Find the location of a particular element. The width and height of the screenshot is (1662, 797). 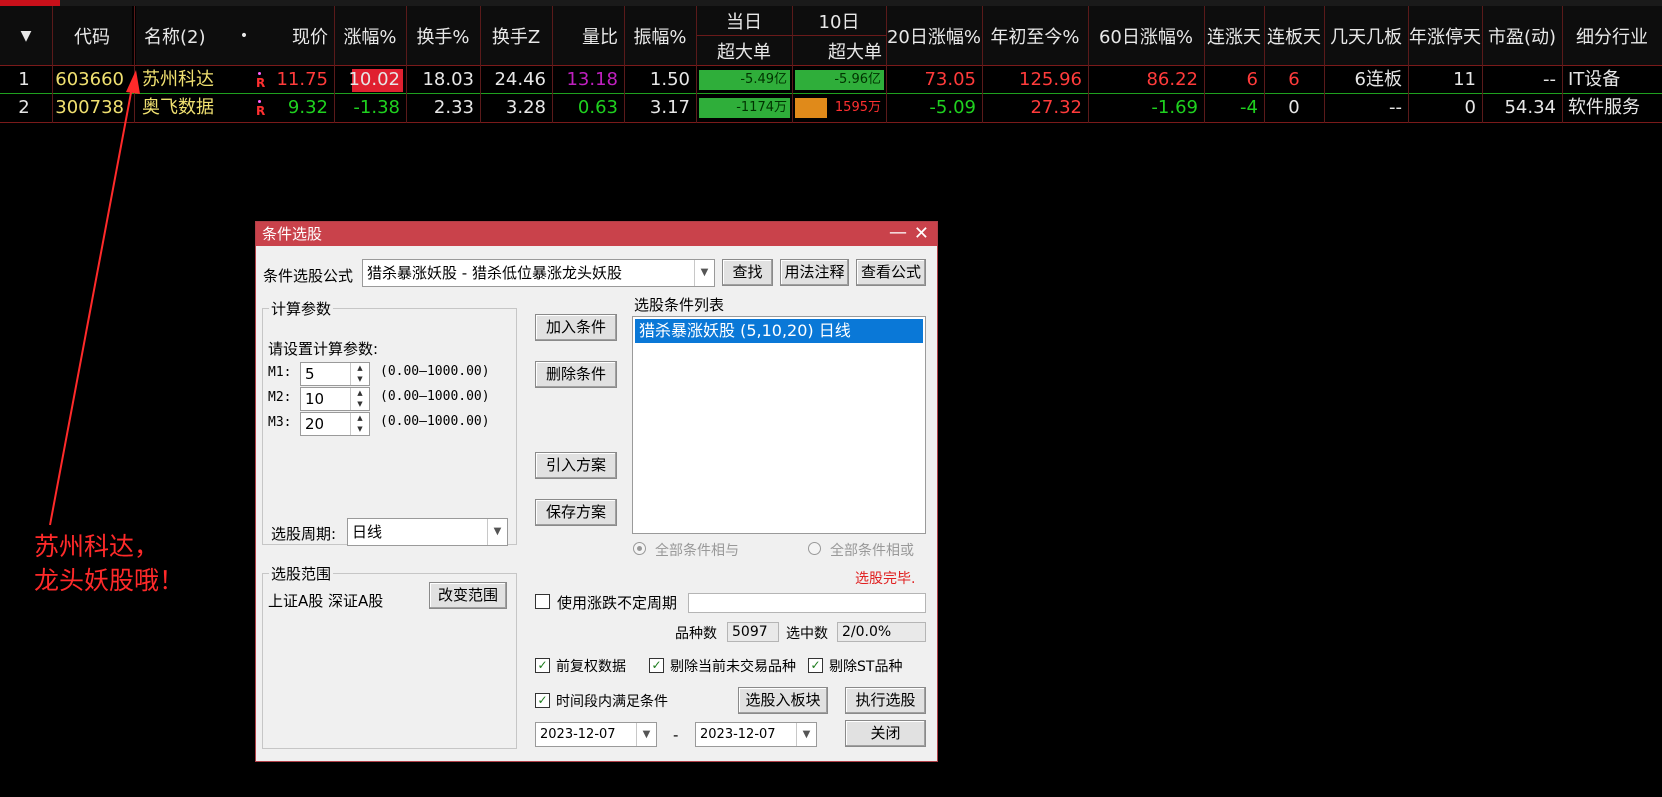

dialog-title: 条件选股 is located at coordinates (596, 234).